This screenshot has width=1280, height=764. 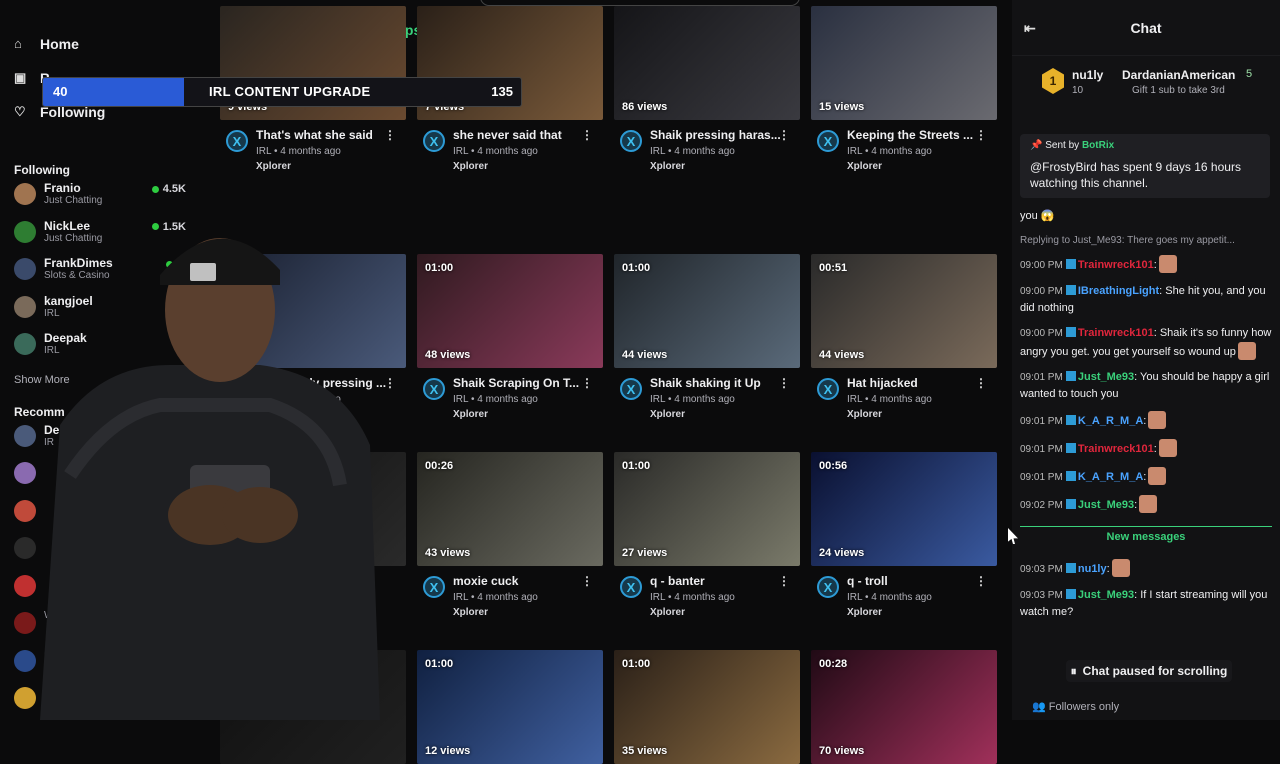 I want to click on clip-thumbnail: 01:00 35 views, so click(x=707, y=707).